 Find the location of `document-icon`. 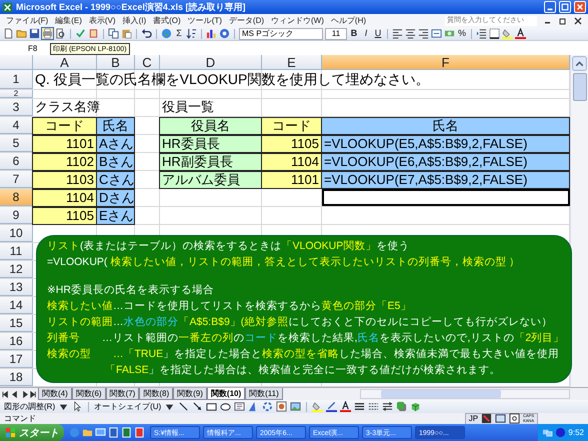

document-icon is located at coordinates (113, 432).